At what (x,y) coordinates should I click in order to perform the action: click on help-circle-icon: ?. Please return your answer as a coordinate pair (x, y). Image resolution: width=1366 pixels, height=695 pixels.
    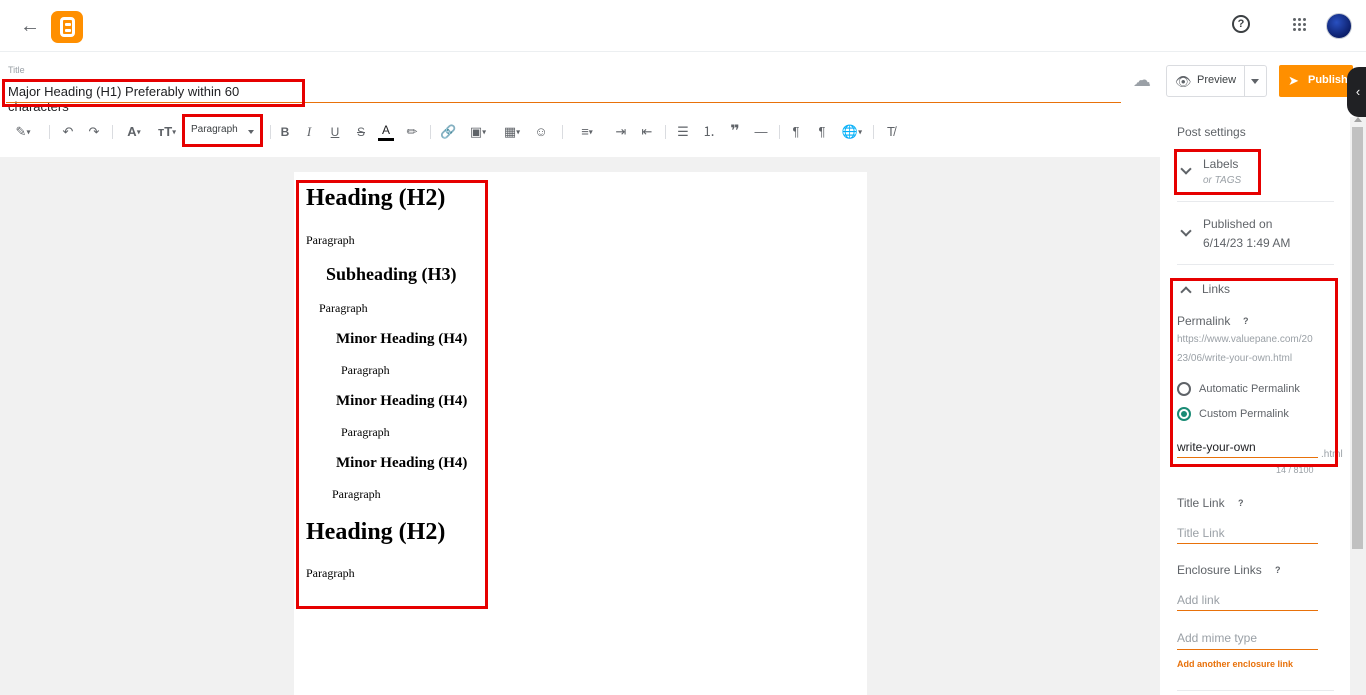
    Looking at the image, I should click on (1241, 24).